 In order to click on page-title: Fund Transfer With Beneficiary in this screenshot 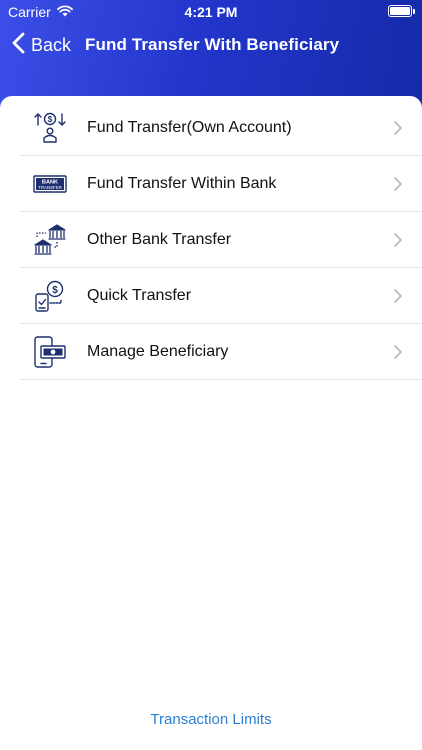, I will do `click(212, 44)`.